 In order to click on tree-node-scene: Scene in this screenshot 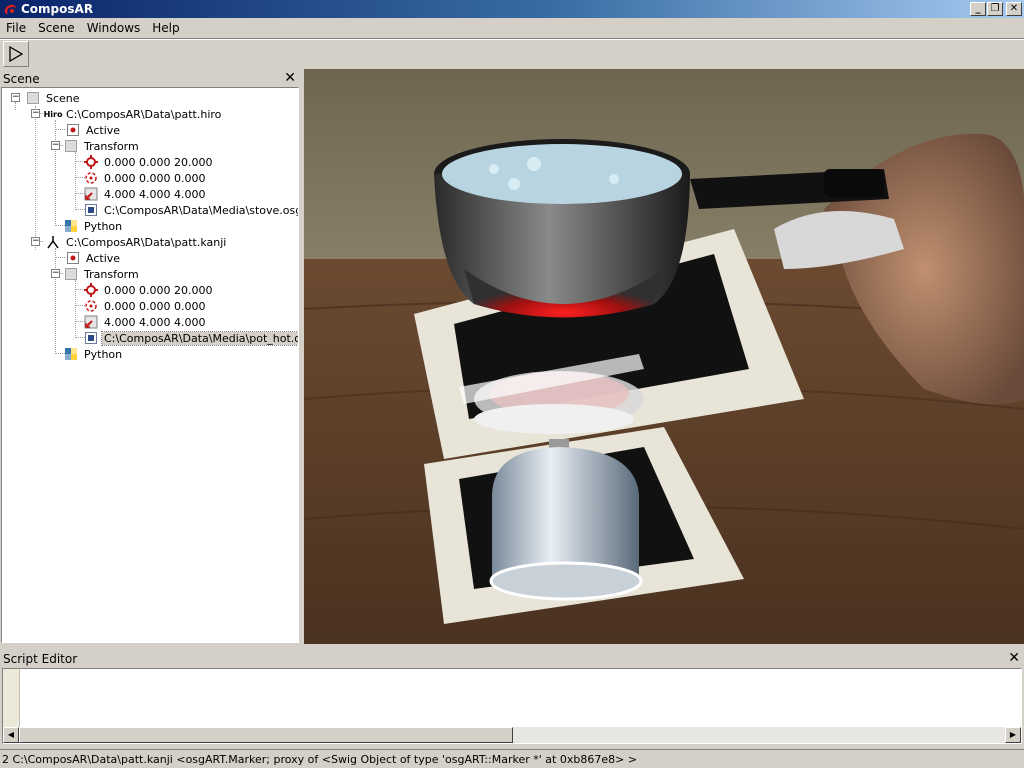, I will do `click(54, 98)`.